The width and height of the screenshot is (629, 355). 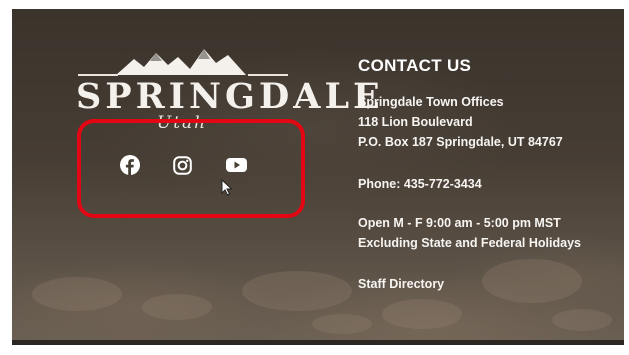 What do you see at coordinates (469, 243) in the screenshot?
I see `holiday-note: Excluding State and Federal Holidays` at bounding box center [469, 243].